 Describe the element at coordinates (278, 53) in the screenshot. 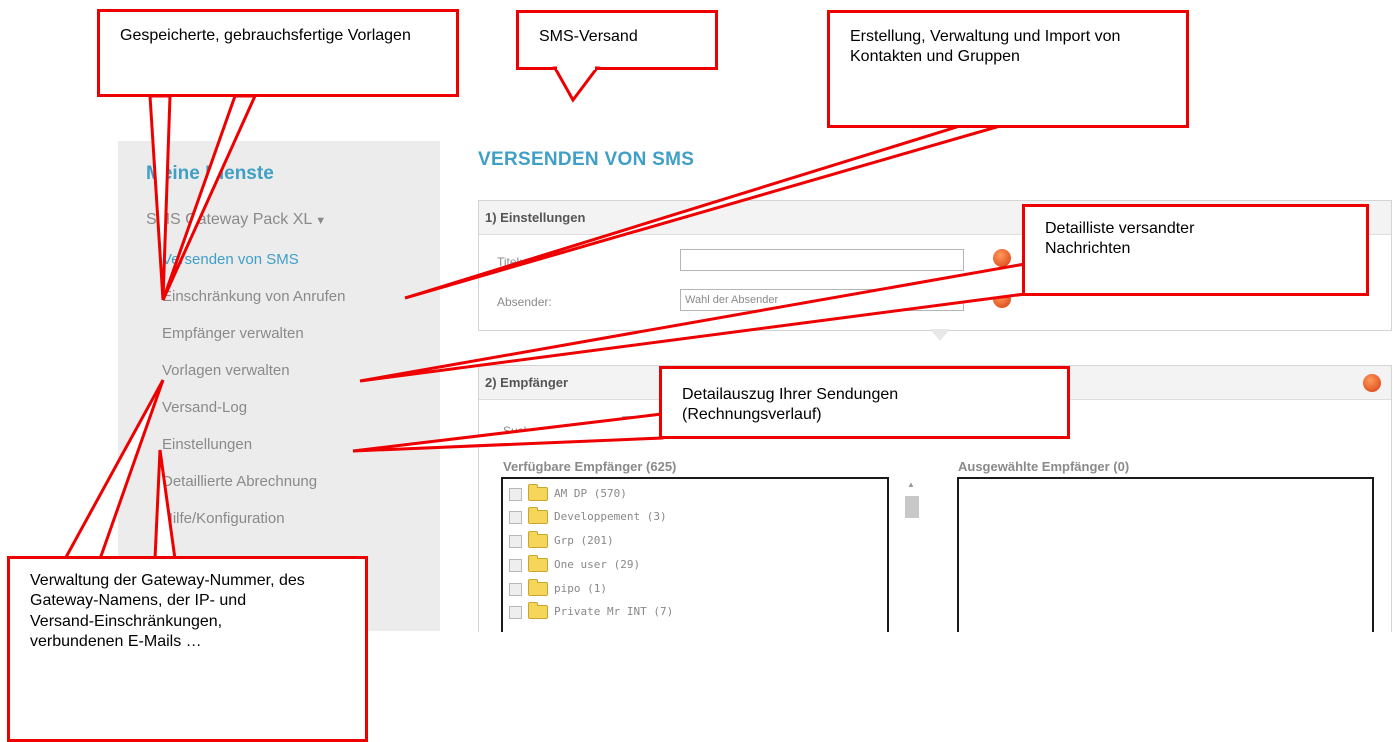

I see `callout-templates: Gespeicherte, gebrauchsfertige Vorlagen` at that location.